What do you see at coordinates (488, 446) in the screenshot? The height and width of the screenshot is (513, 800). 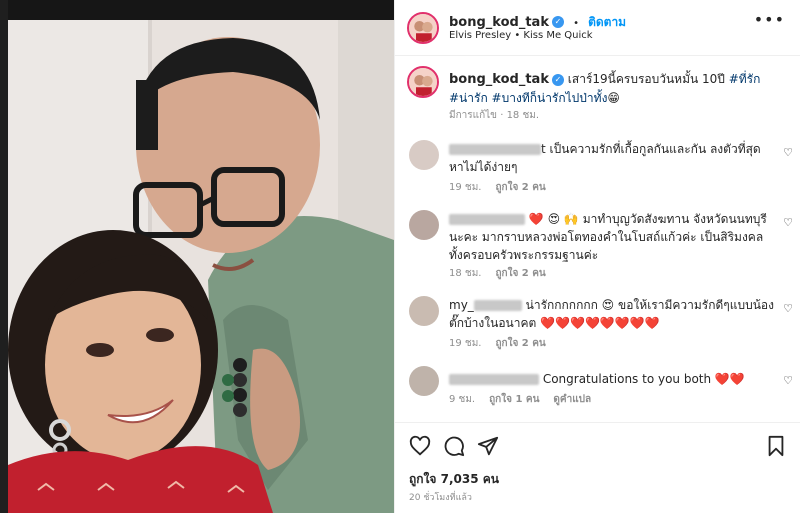 I see `share-icon` at bounding box center [488, 446].